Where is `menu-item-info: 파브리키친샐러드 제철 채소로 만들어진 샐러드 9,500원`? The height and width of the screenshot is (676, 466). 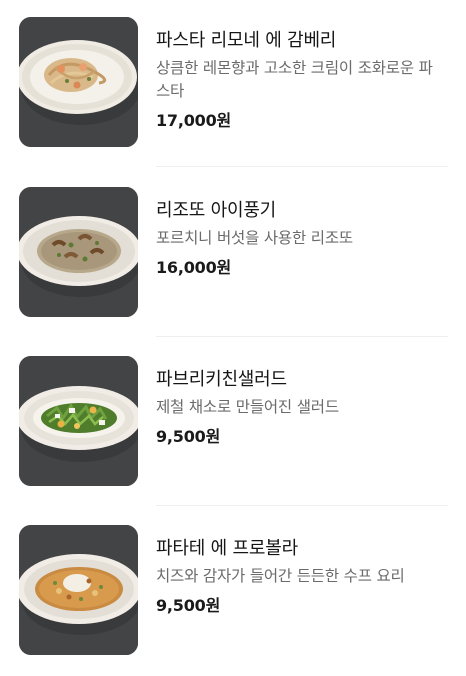
menu-item-info: 파브리키친샐러드 제철 채소로 만들어진 샐러드 9,500원 is located at coordinates (302, 407).